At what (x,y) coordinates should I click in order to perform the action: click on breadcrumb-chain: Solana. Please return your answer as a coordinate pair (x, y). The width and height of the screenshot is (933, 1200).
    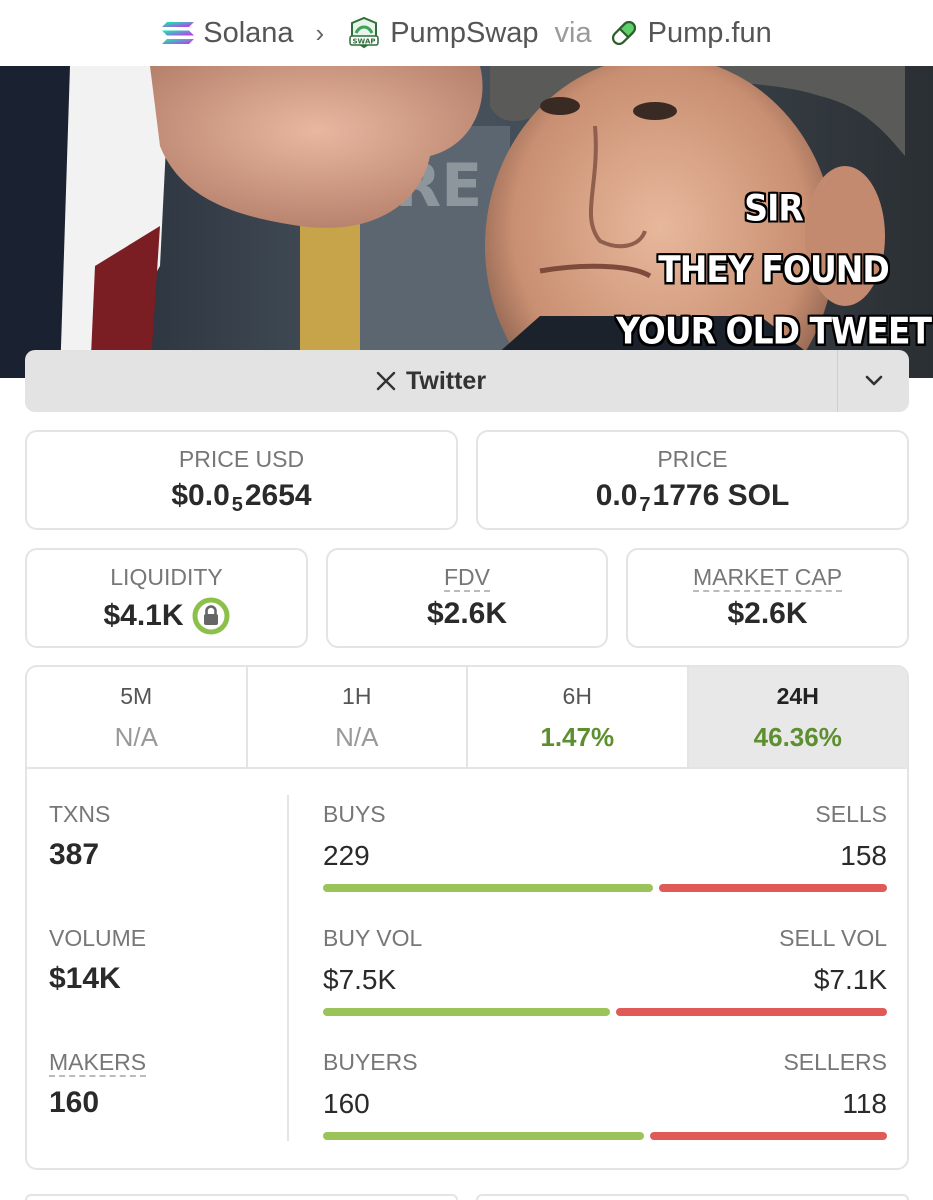
    Looking at the image, I should click on (227, 33).